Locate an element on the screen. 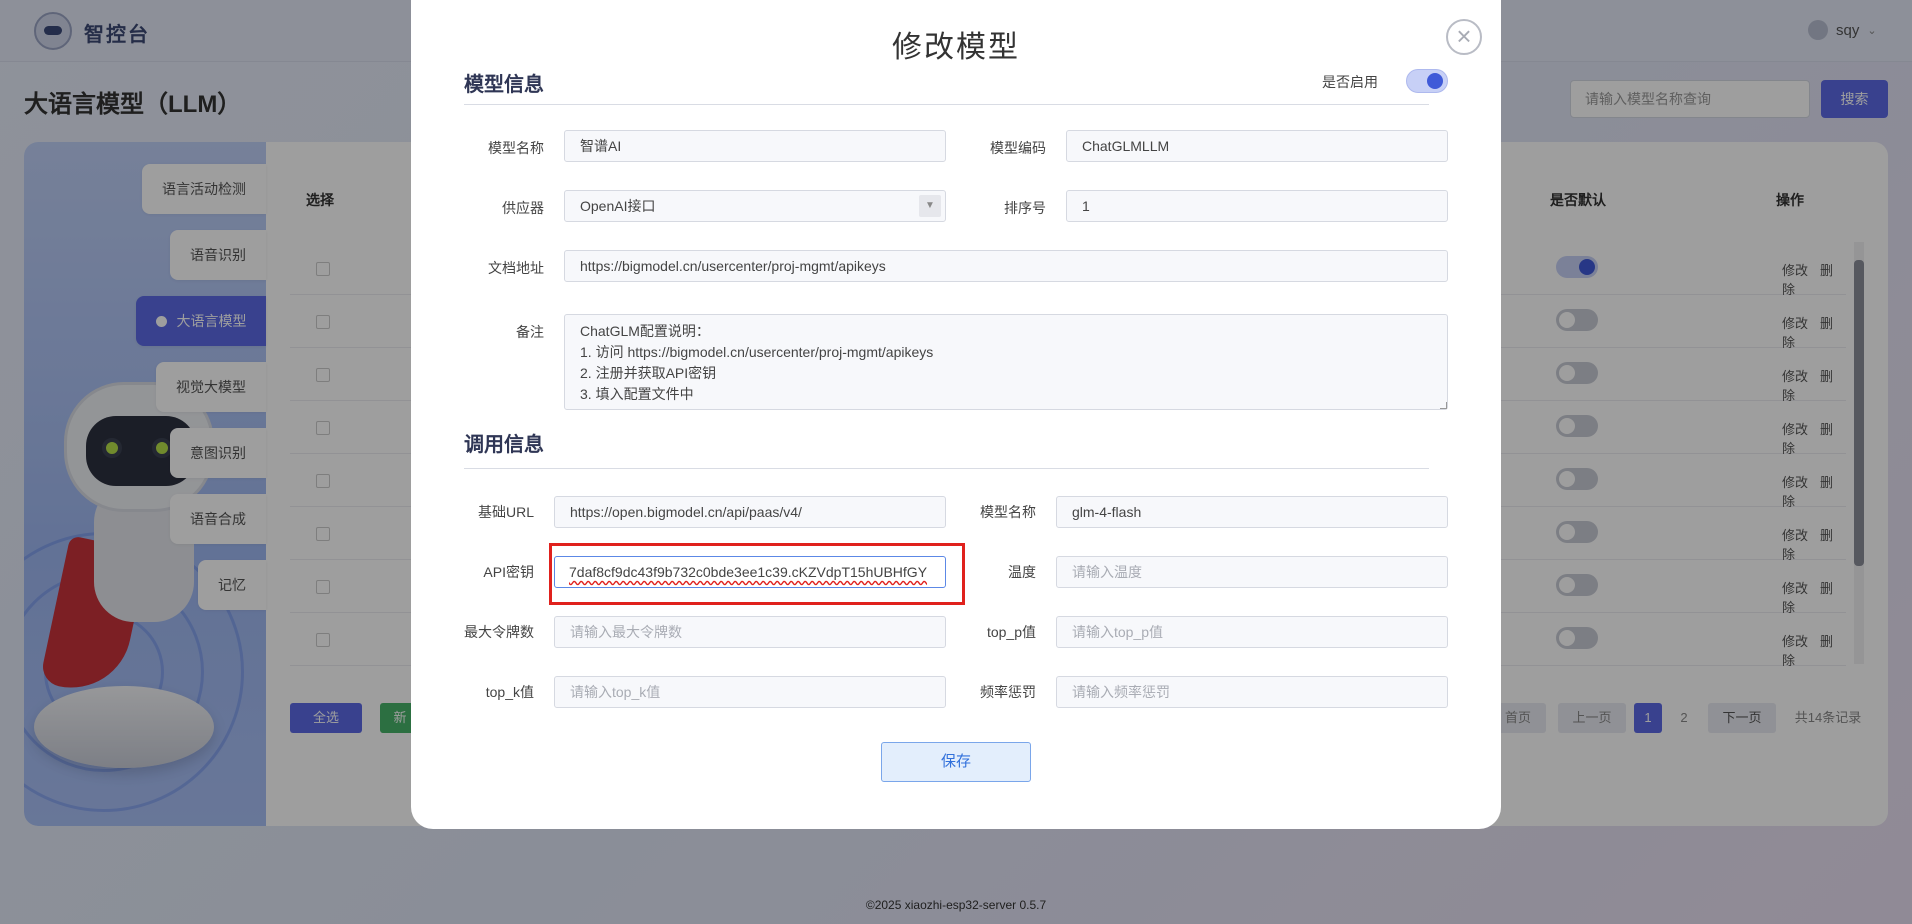 This screenshot has width=1912, height=924. max-tokens-field: 请输入最大令牌数 is located at coordinates (750, 632).